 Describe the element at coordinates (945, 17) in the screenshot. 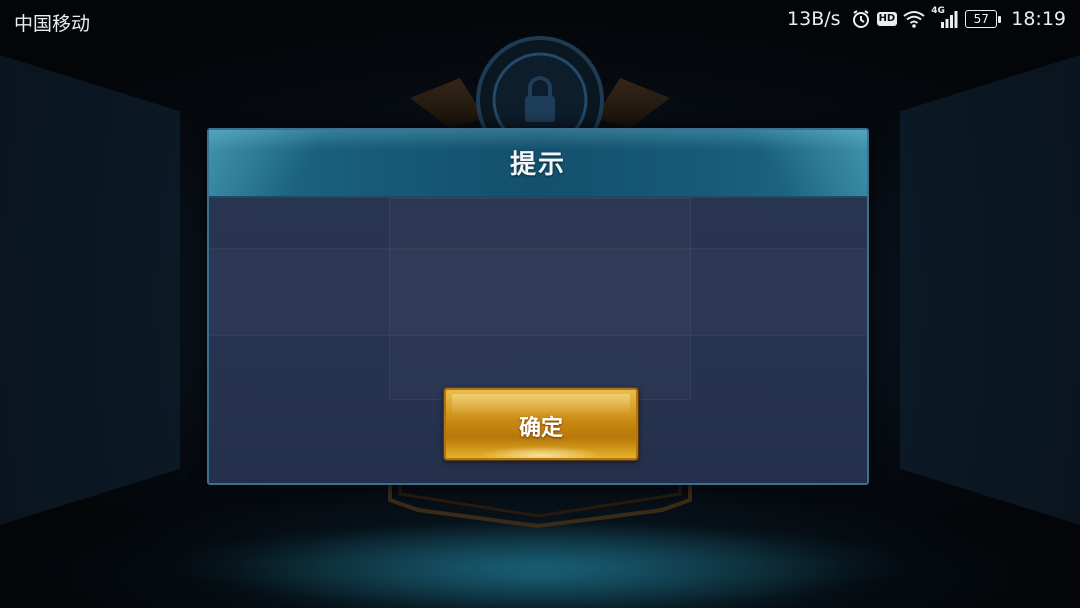

I see `signal-icon: 4G` at that location.